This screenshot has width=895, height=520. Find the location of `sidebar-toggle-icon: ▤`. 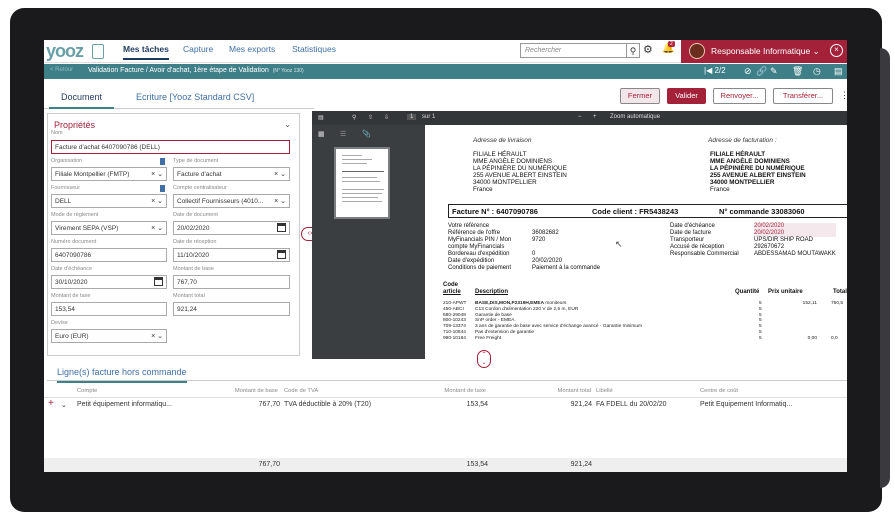

sidebar-toggle-icon: ▤ is located at coordinates (321, 117).